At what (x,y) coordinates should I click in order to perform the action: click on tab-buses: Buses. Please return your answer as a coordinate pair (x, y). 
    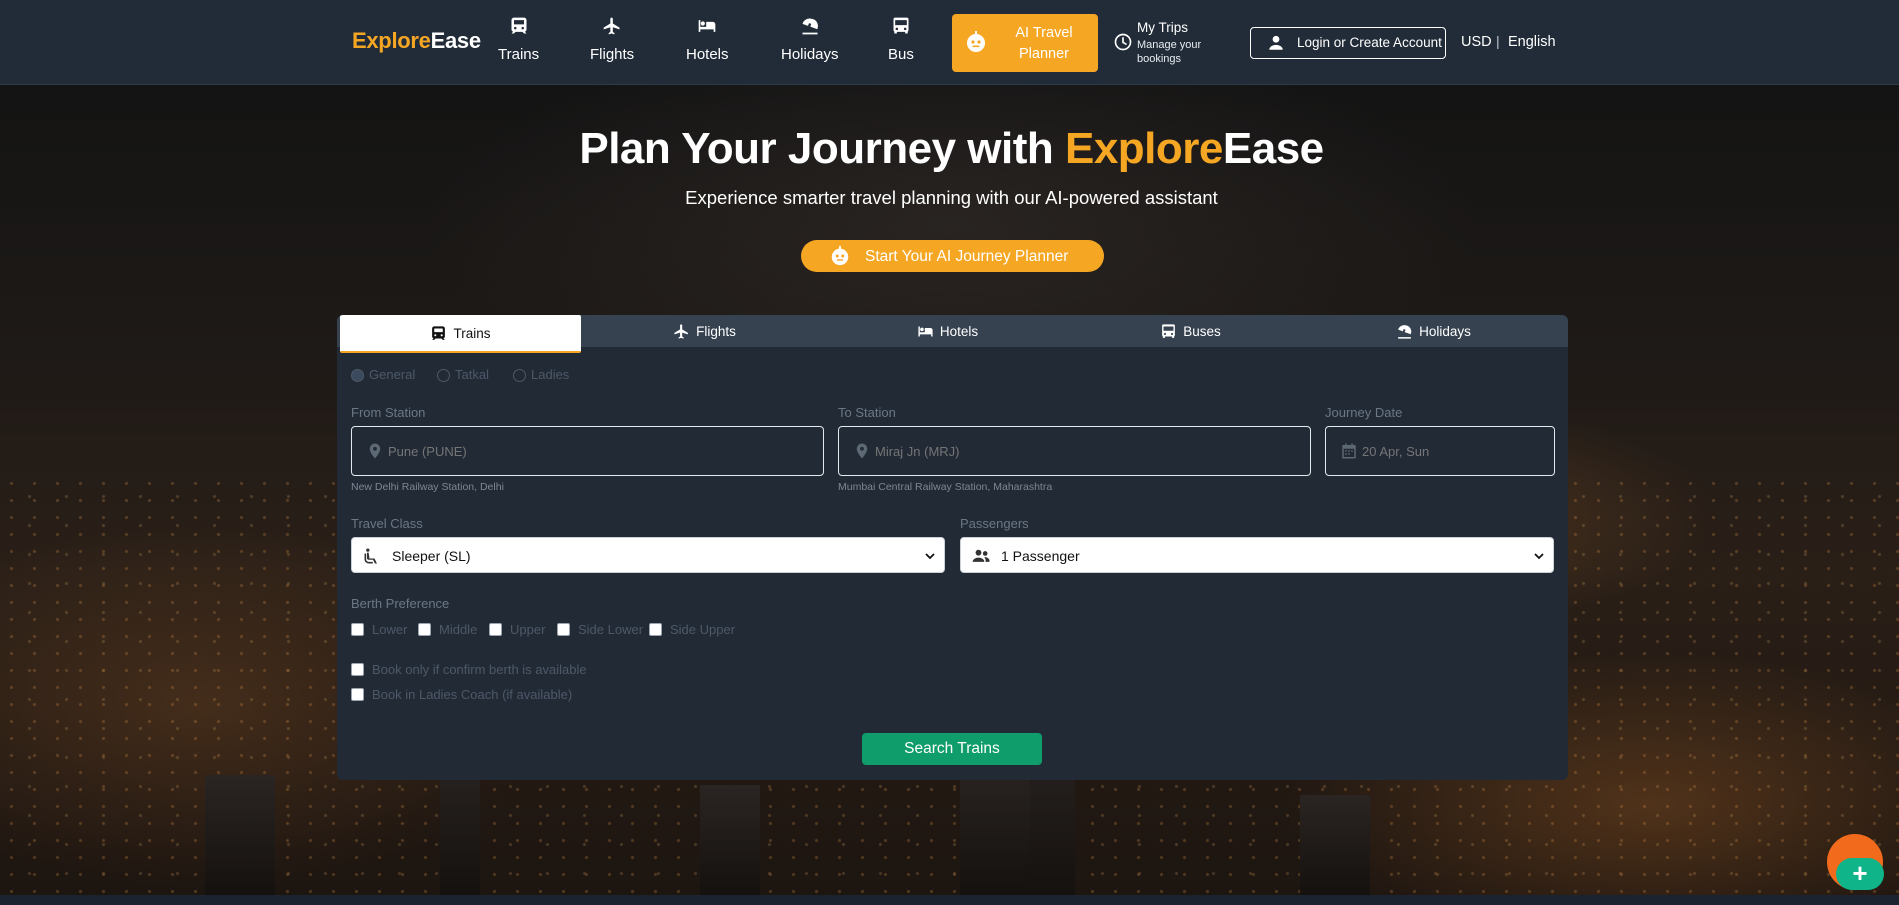
    Looking at the image, I should click on (1190, 331).